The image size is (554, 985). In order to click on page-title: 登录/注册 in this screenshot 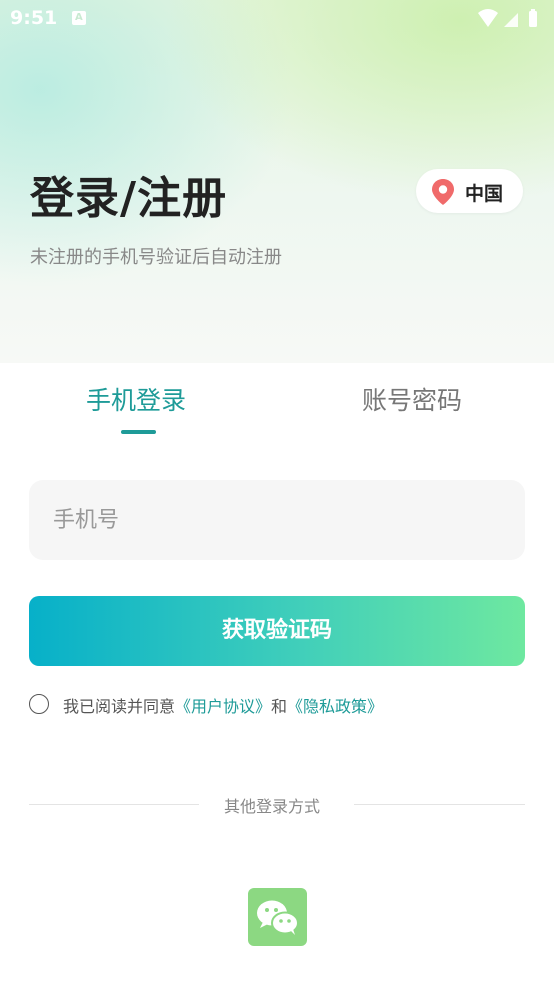, I will do `click(129, 198)`.